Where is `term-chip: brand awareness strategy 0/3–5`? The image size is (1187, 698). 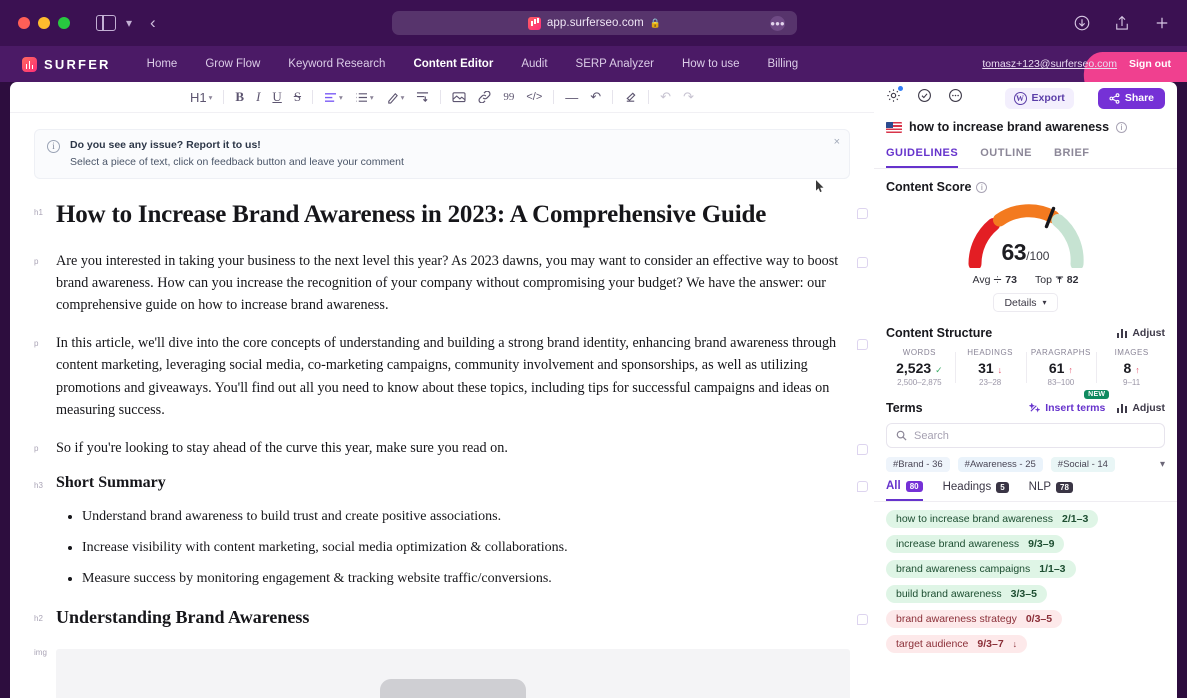 term-chip: brand awareness strategy 0/3–5 is located at coordinates (974, 619).